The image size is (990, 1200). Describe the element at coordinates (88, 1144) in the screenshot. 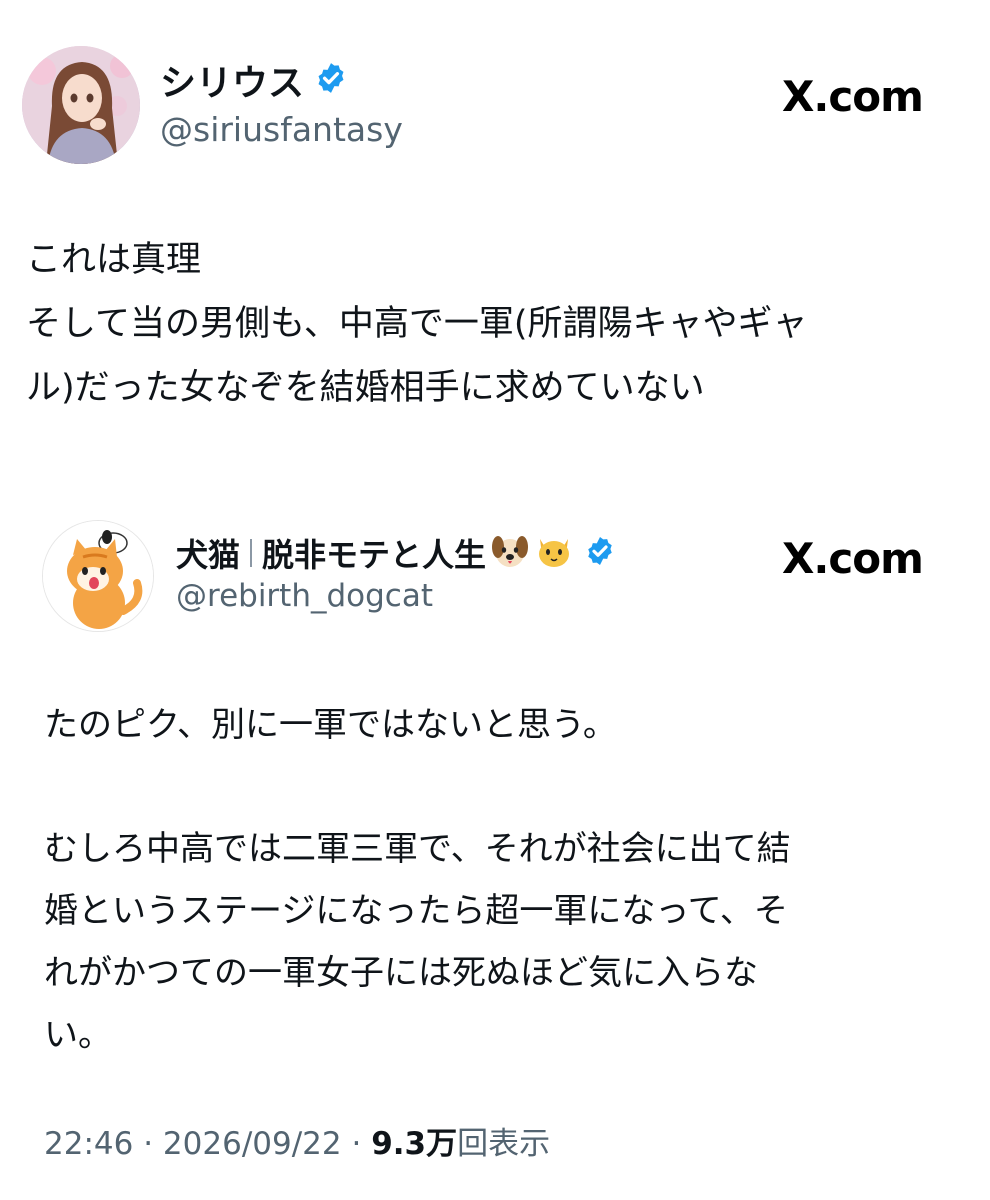

I see `tweet-time: 22:46` at that location.